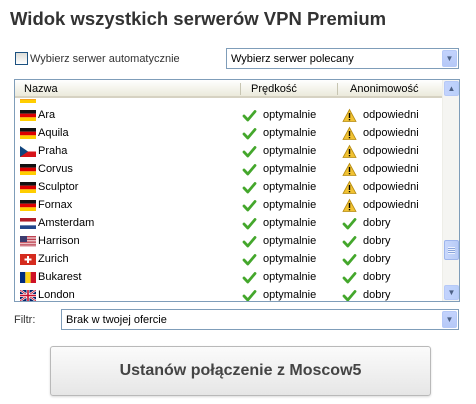  I want to click on table-row, so click(228, 102).